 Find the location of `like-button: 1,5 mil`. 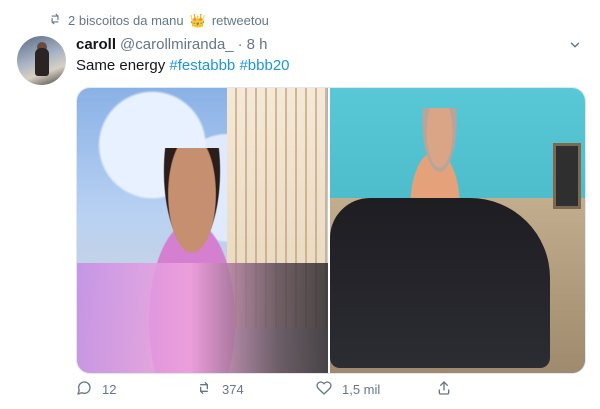

like-button: 1,5 mil is located at coordinates (376, 389).